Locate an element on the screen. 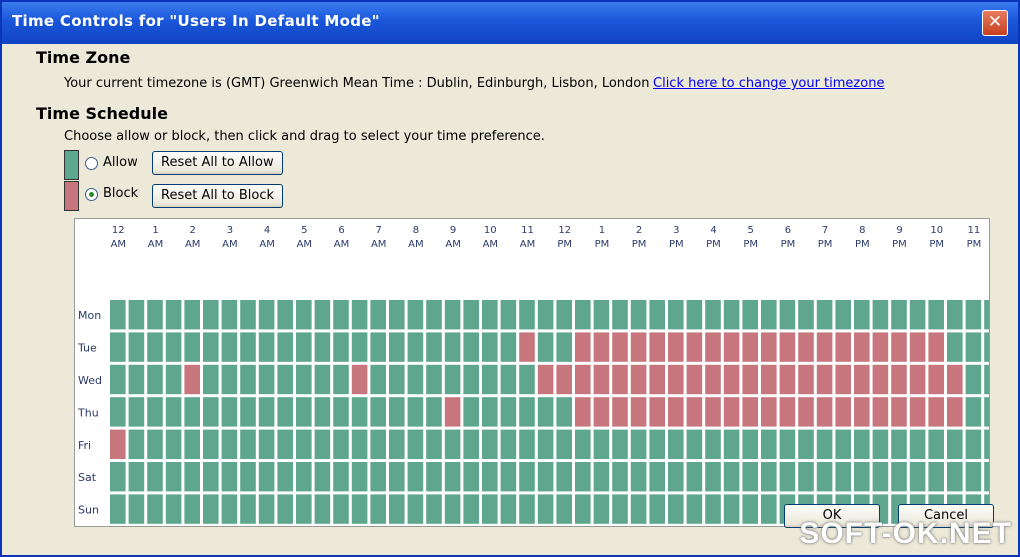  allow-radio is located at coordinates (91, 163).